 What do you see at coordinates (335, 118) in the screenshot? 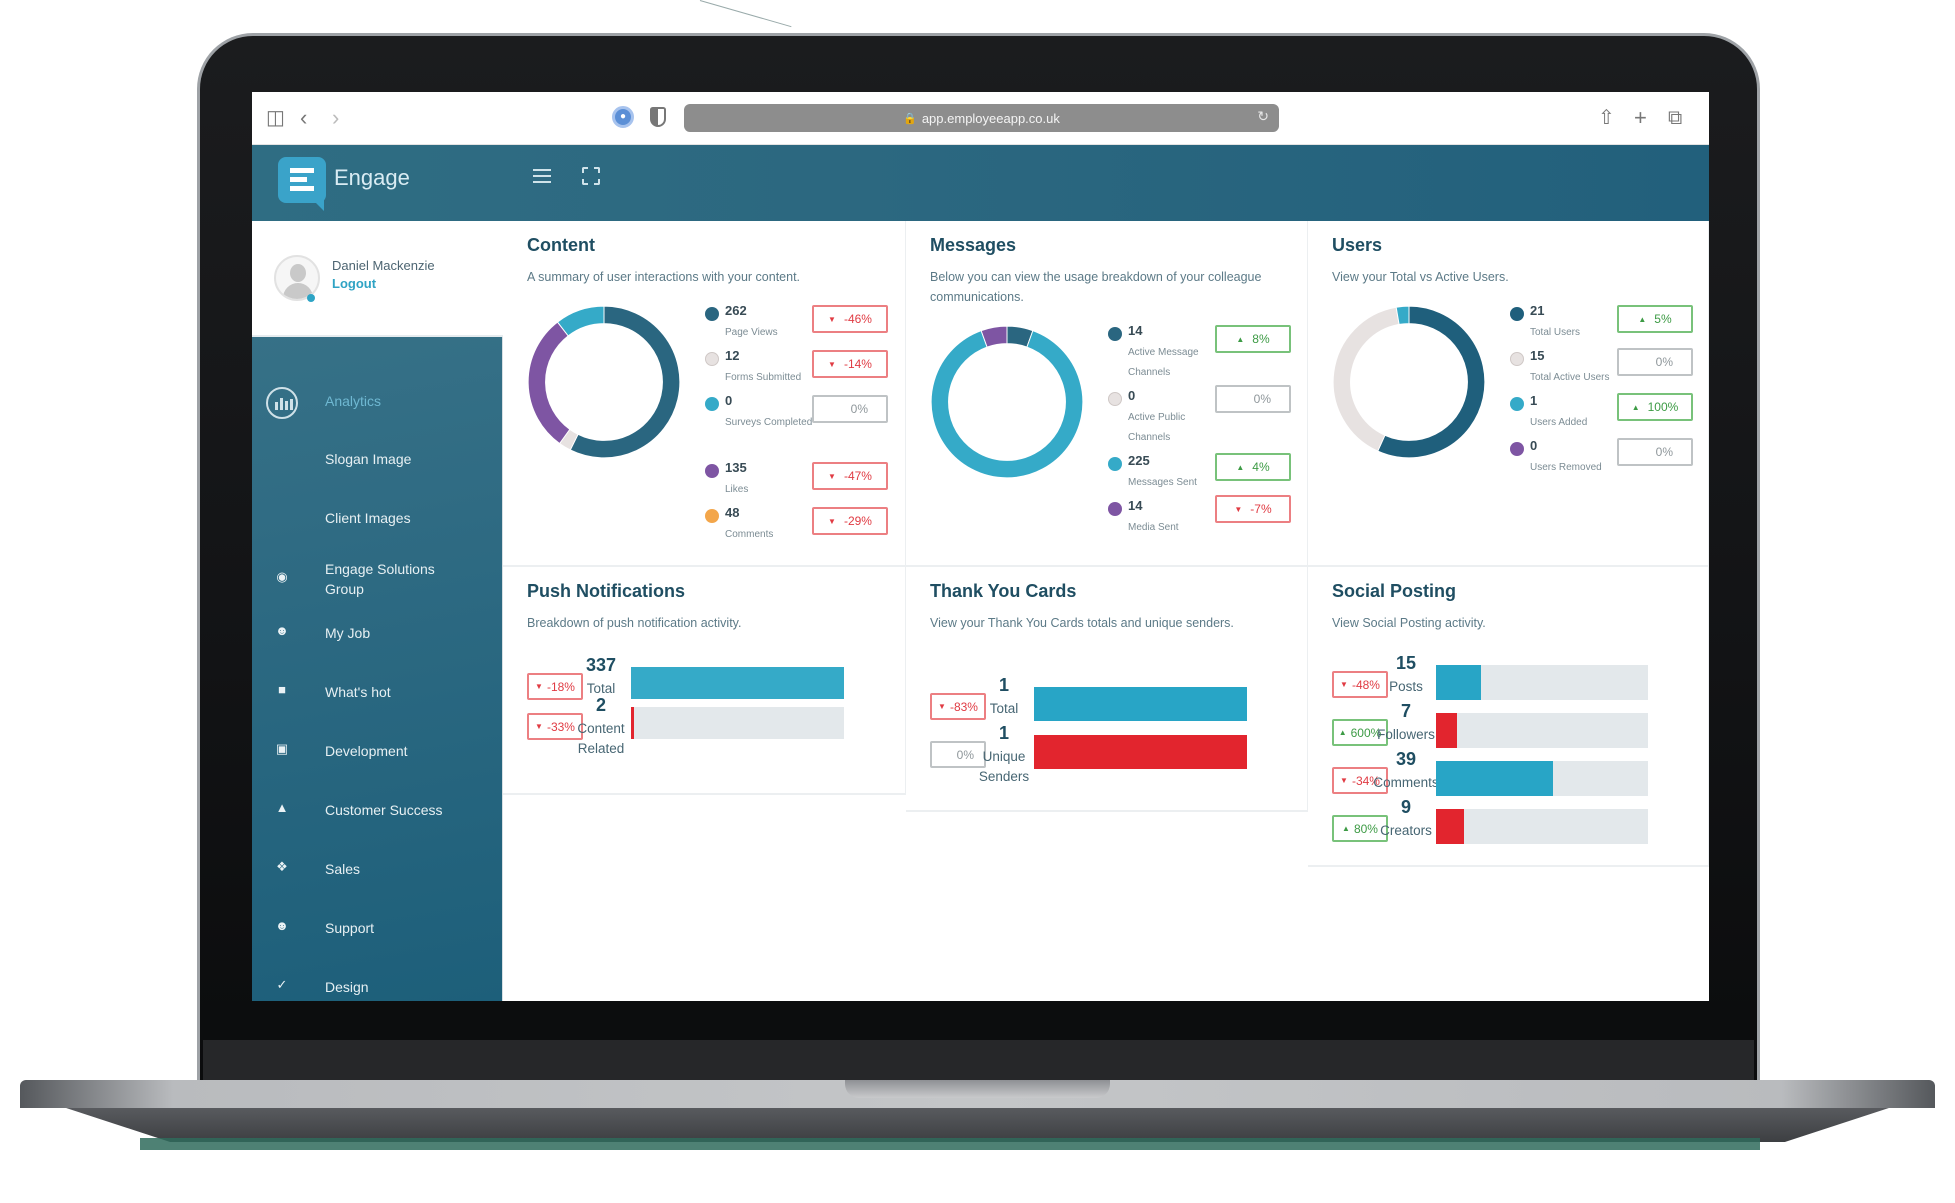
I see `forward-icon: ›` at bounding box center [335, 118].